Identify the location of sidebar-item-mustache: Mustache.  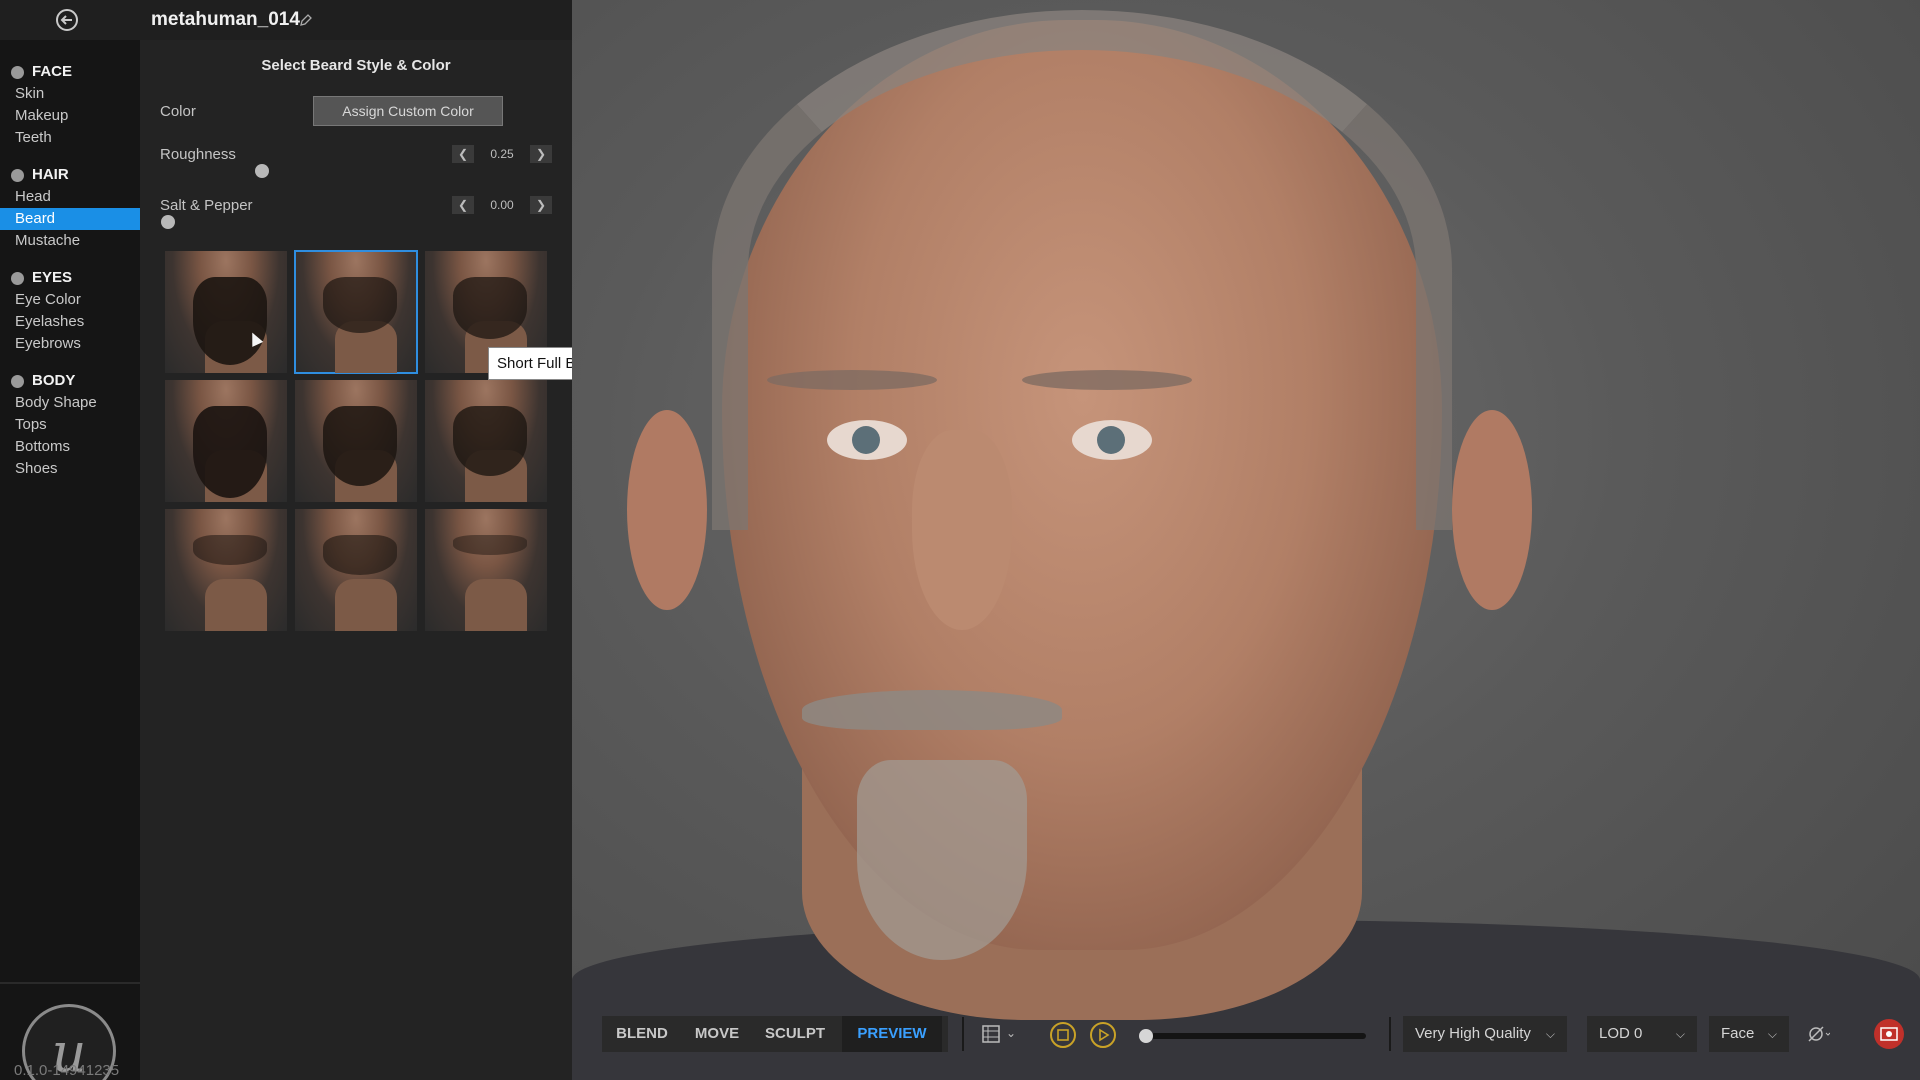
(70, 241).